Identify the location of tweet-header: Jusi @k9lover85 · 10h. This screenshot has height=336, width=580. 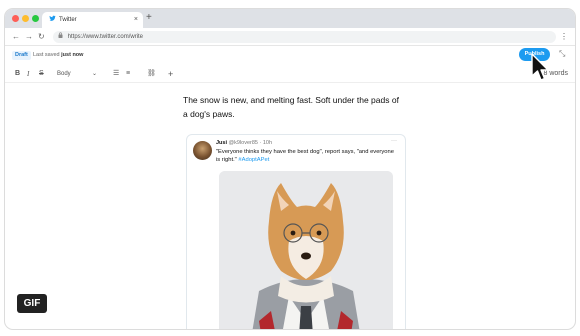
(244, 143).